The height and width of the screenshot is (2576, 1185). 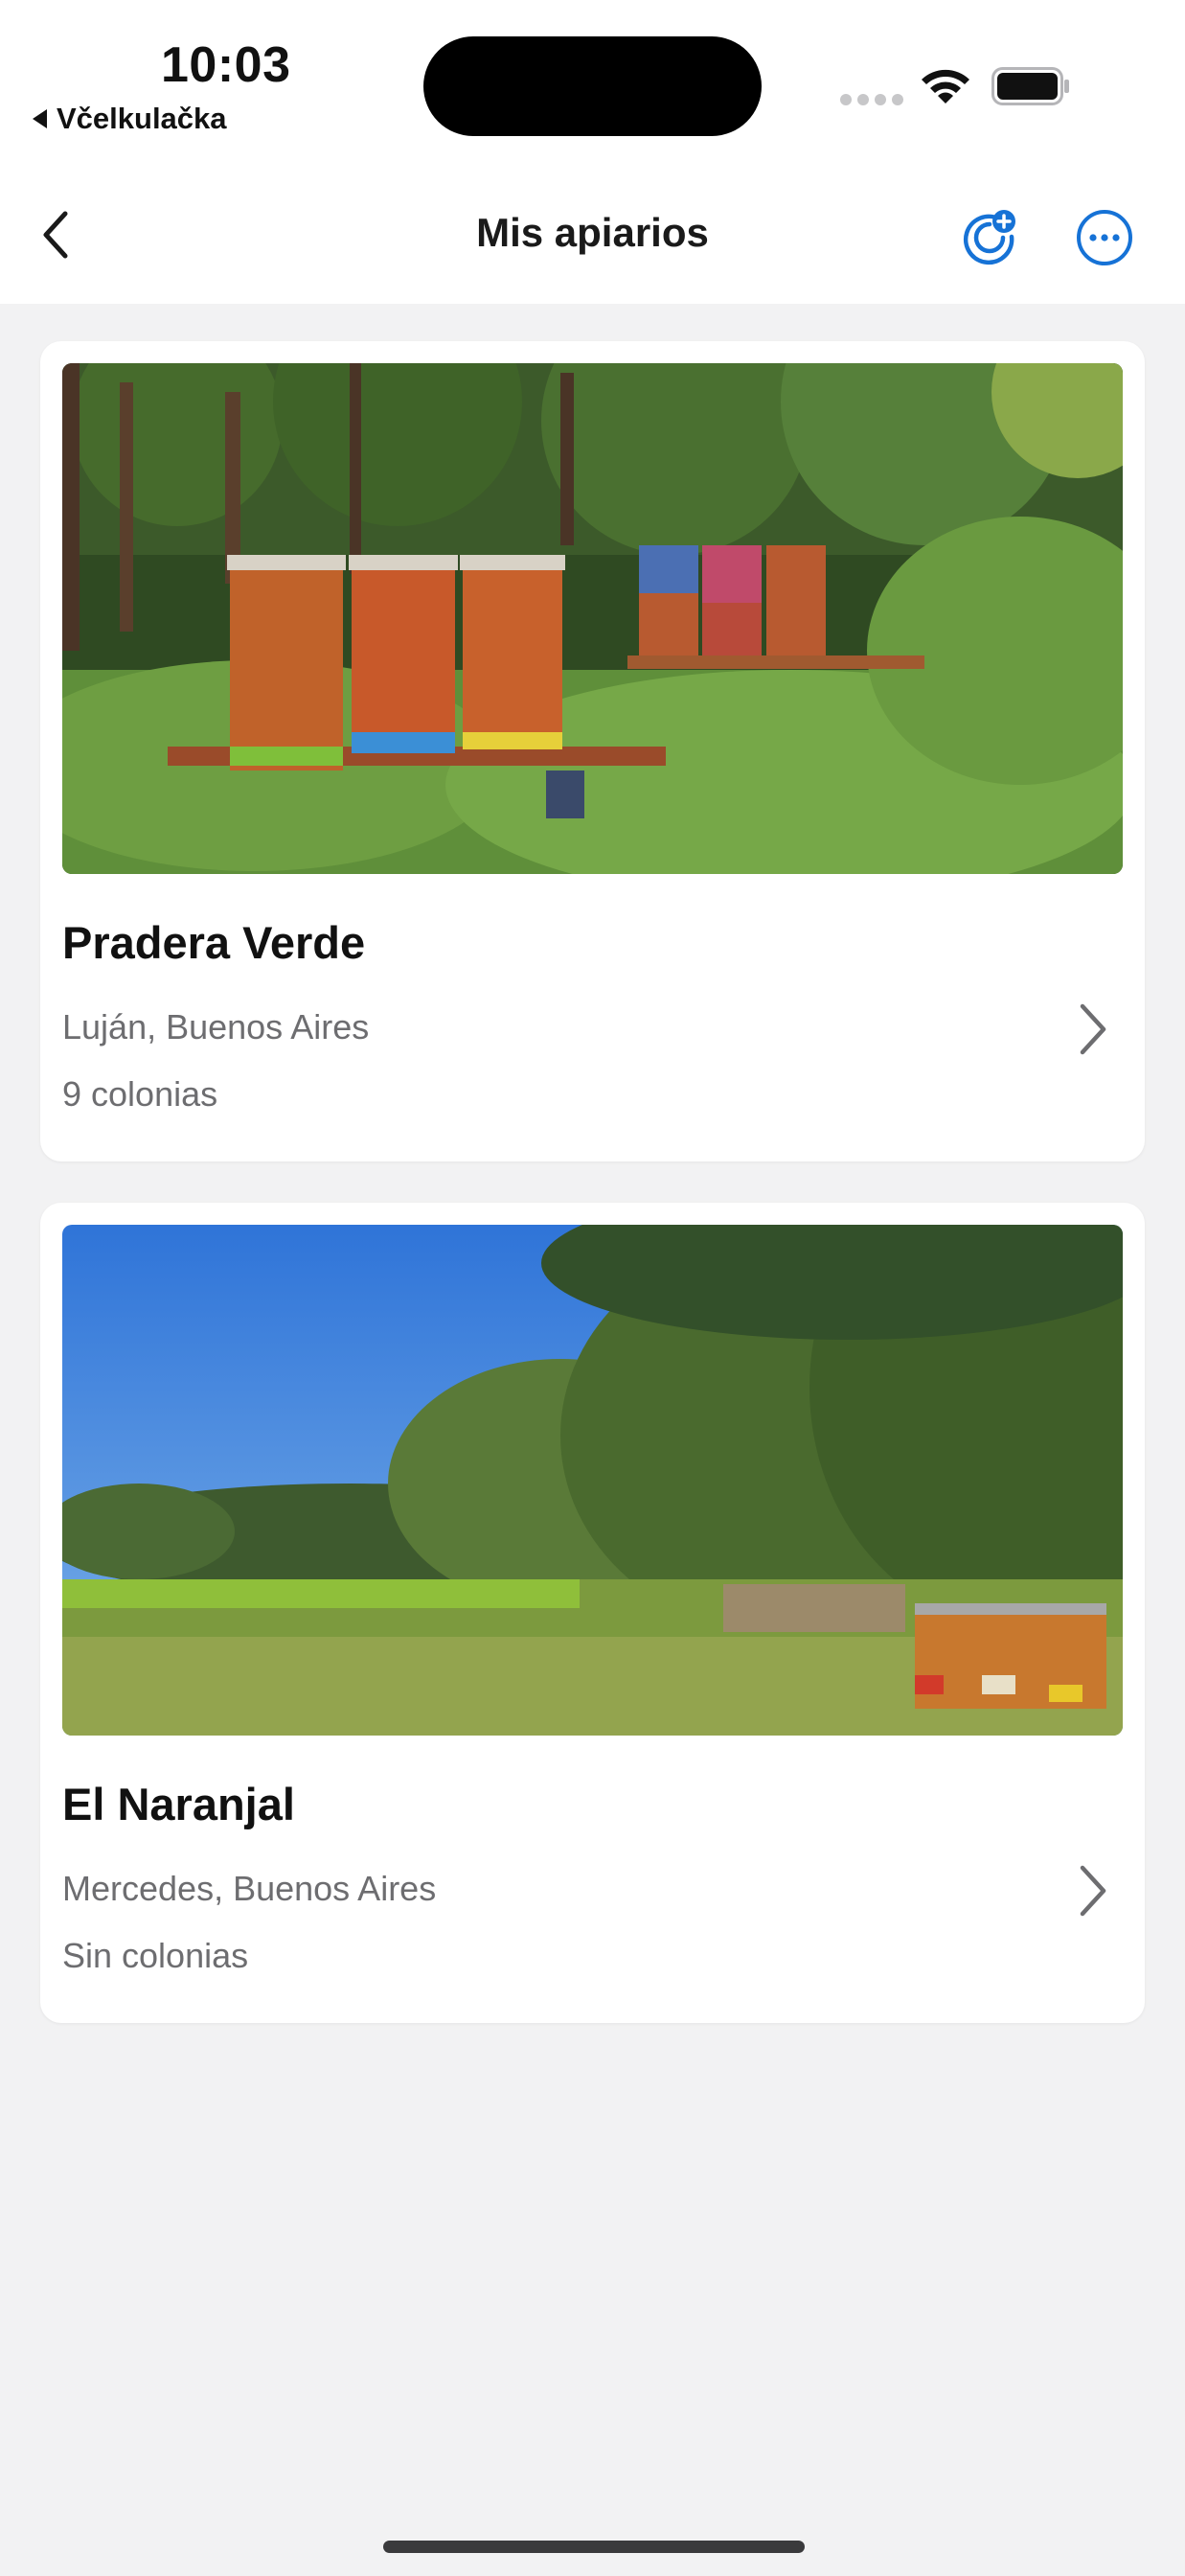 I want to click on apiary-name: Pradera Verde, so click(x=214, y=942).